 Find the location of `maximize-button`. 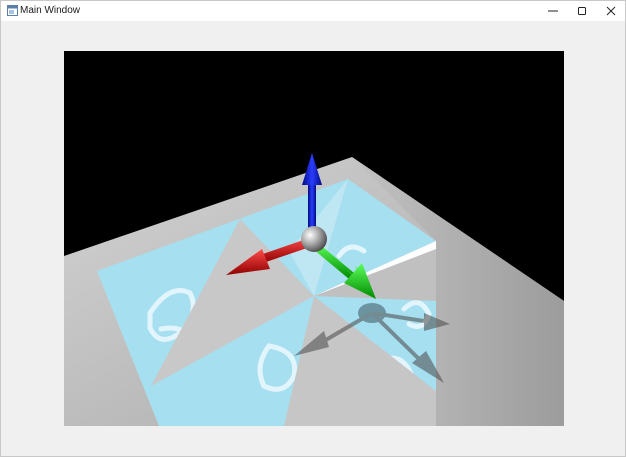

maximize-button is located at coordinates (582, 11).